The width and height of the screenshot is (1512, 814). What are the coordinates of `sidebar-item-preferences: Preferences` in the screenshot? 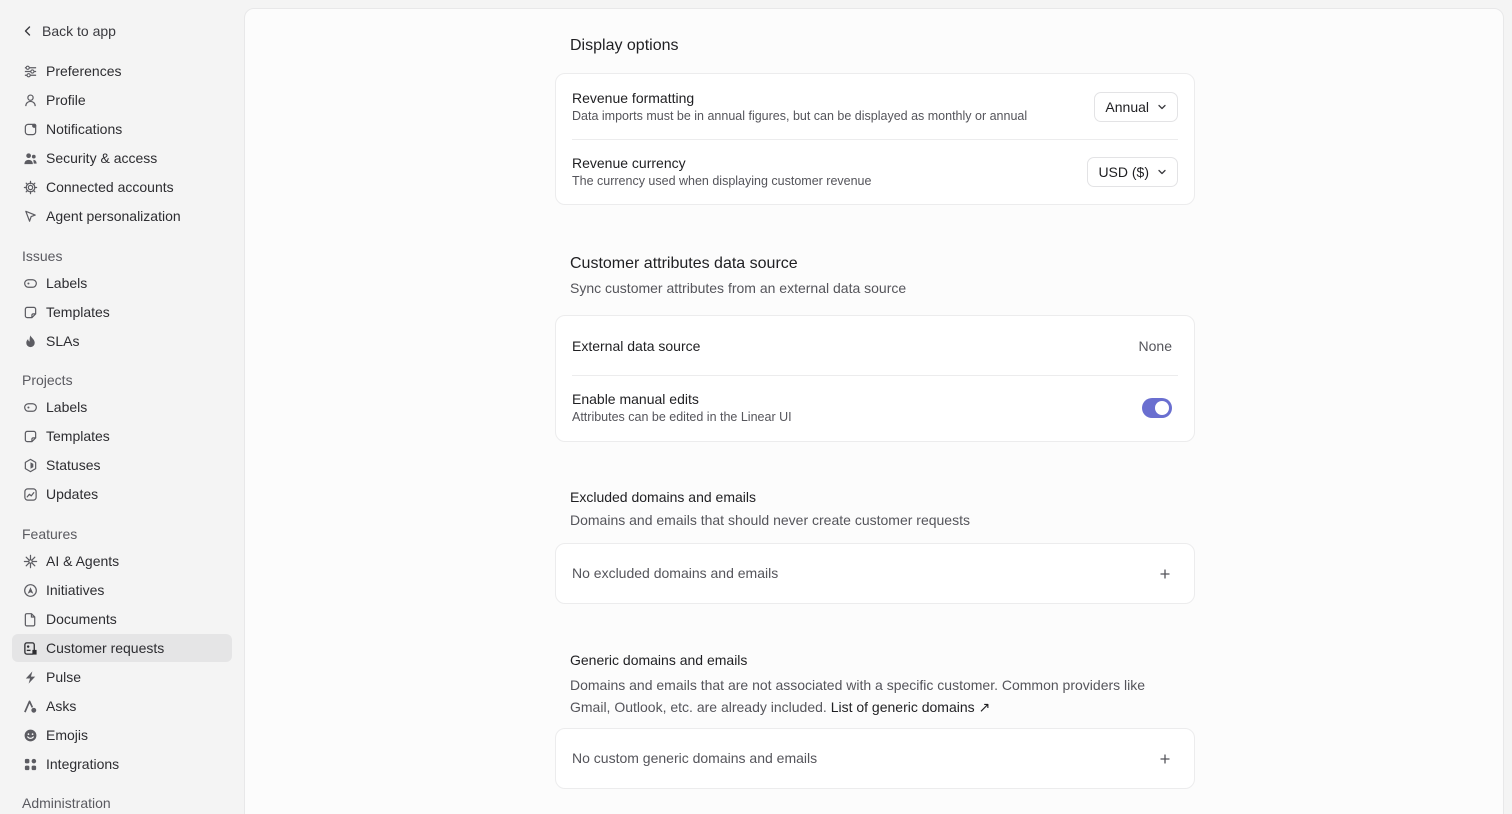 It's located at (122, 71).